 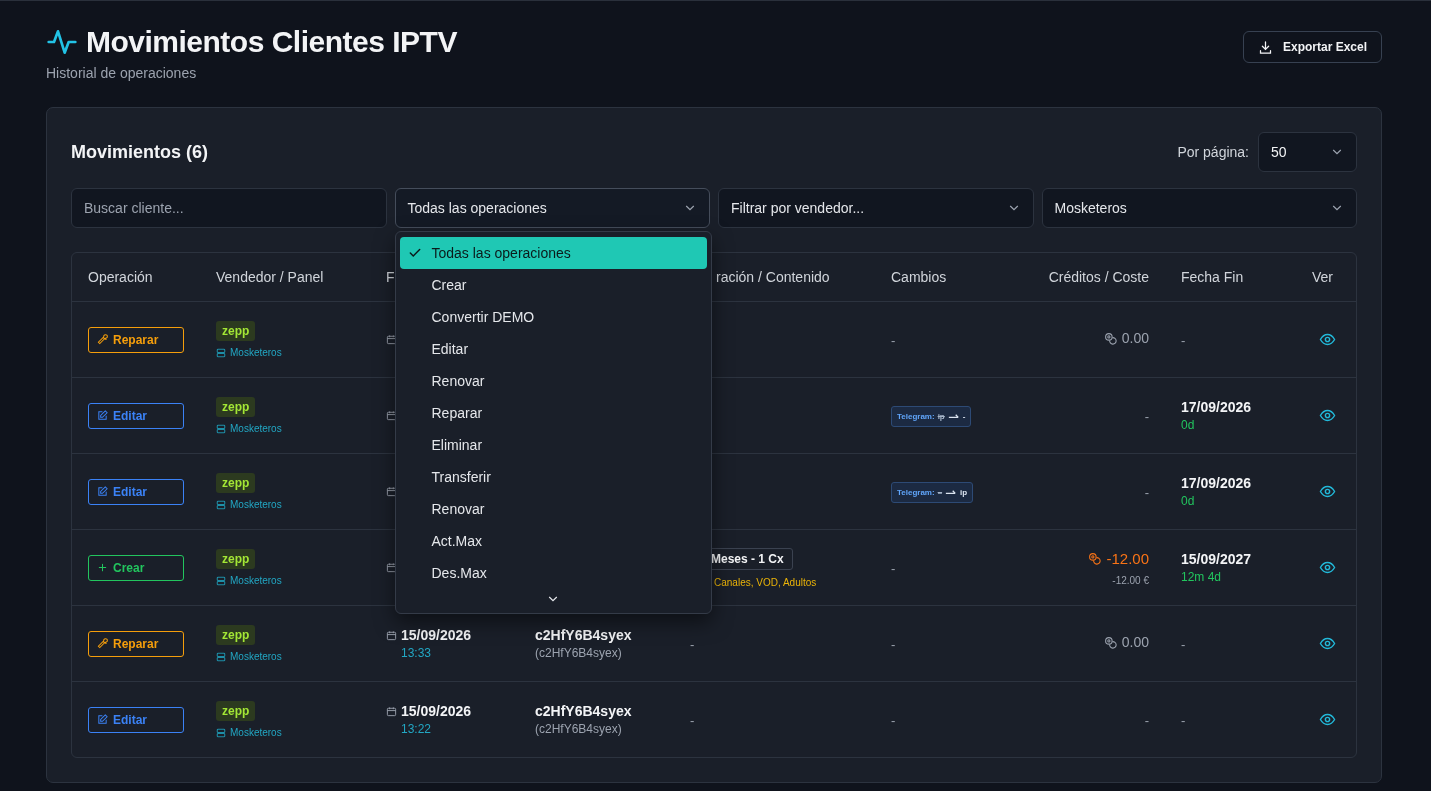 What do you see at coordinates (1212, 277) in the screenshot?
I see `column-header: Fecha Fin` at bounding box center [1212, 277].